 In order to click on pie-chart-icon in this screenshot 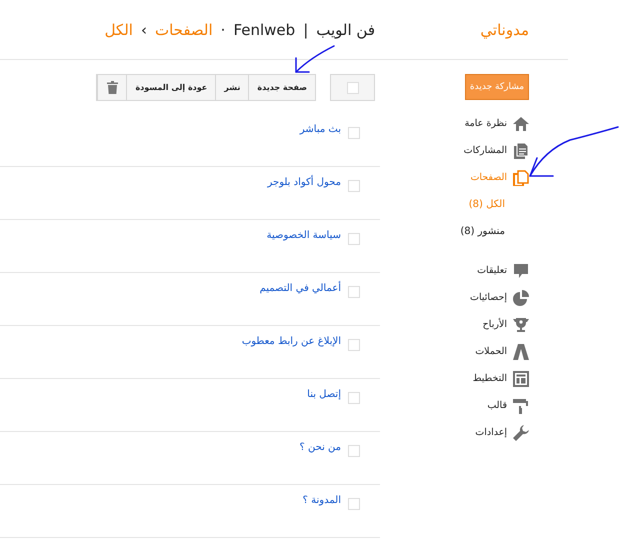, I will do `click(521, 298)`.